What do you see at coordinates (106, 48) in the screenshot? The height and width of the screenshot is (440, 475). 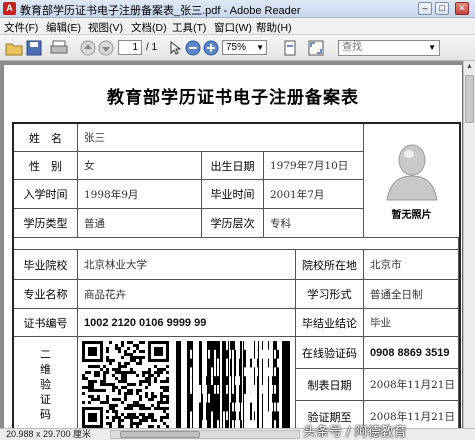 I see `next-page-icon` at bounding box center [106, 48].